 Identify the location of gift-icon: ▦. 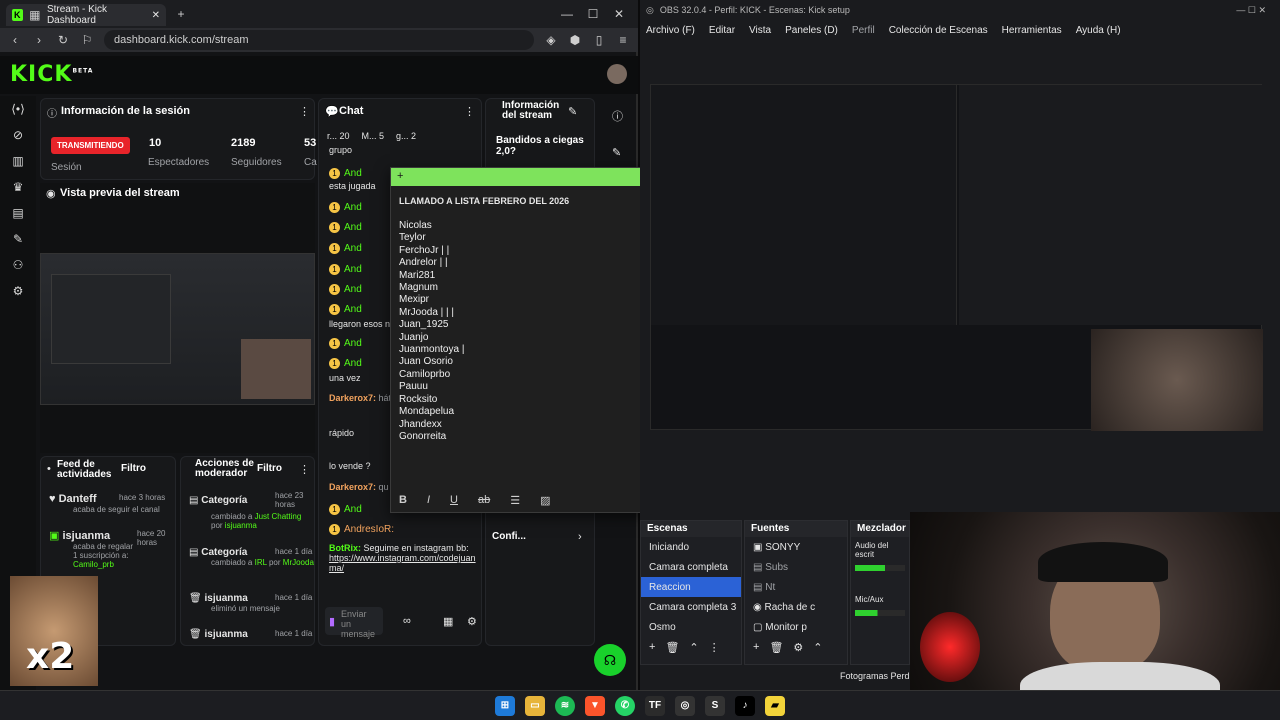
(448, 621).